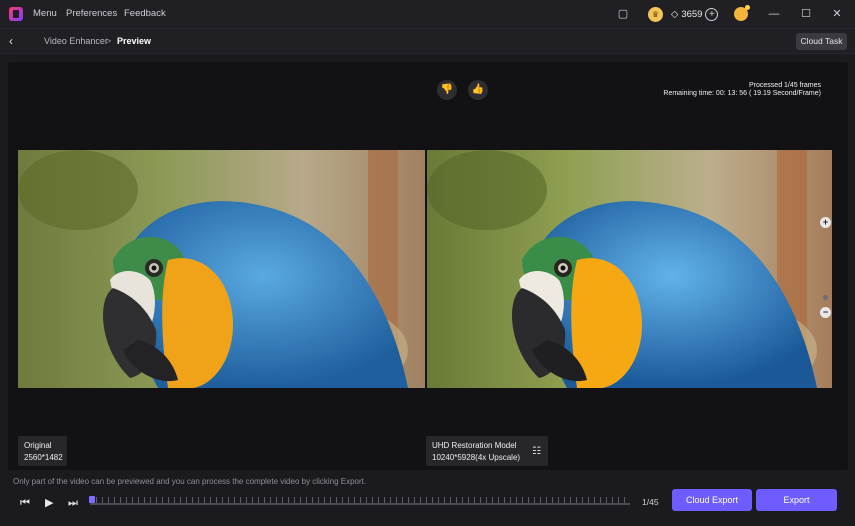 This screenshot has width=855, height=526. Describe the element at coordinates (837, 14) in the screenshot. I see `close-button: ✕` at that location.